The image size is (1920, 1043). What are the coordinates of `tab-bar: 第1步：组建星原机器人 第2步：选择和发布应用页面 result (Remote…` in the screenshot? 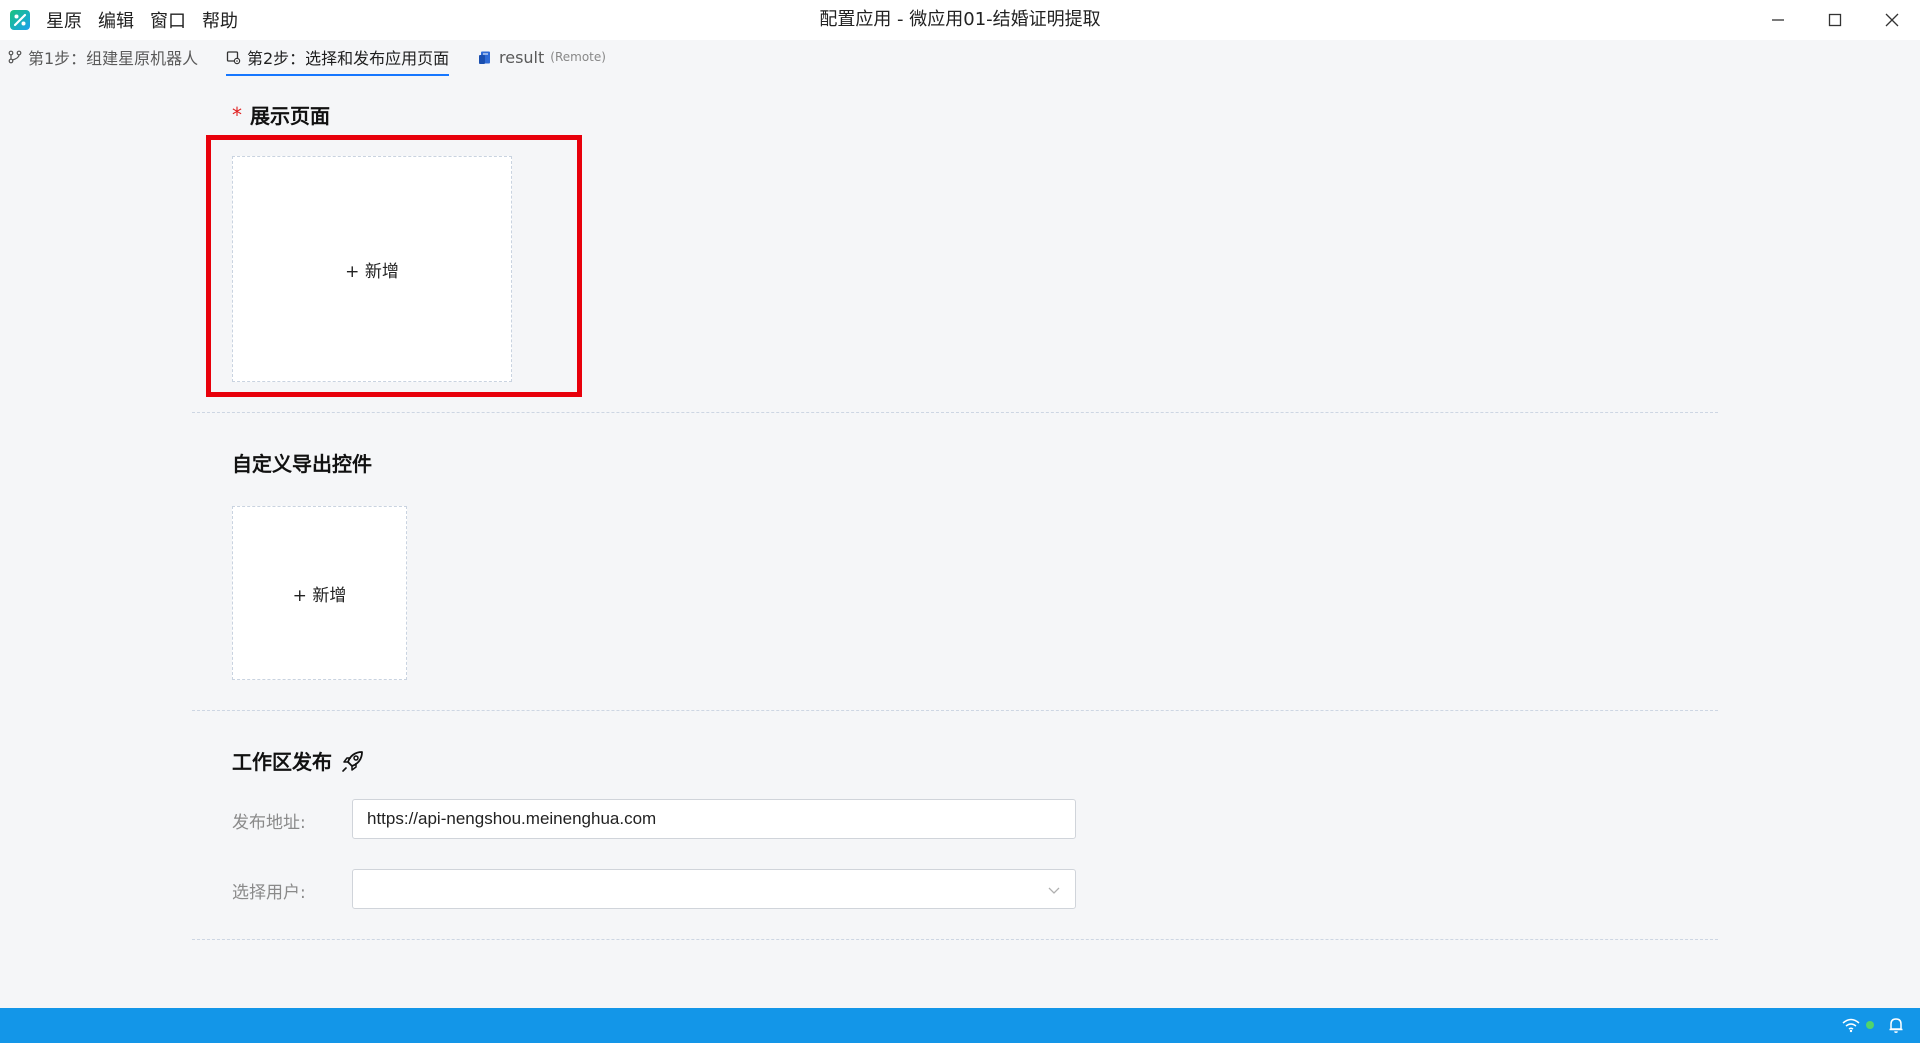 It's located at (960, 58).